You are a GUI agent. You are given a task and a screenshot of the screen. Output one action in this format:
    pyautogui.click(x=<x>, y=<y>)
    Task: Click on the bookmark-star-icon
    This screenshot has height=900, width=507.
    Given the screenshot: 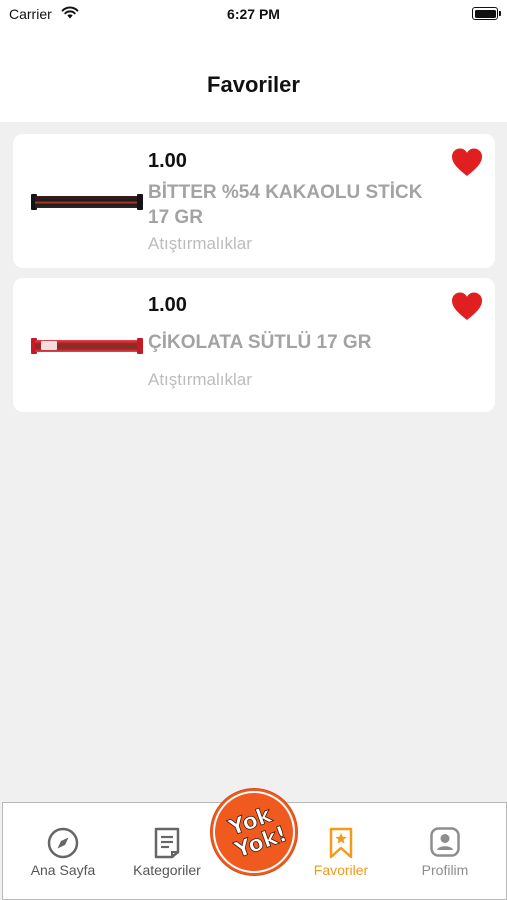 What is the action you would take?
    pyautogui.click(x=341, y=843)
    